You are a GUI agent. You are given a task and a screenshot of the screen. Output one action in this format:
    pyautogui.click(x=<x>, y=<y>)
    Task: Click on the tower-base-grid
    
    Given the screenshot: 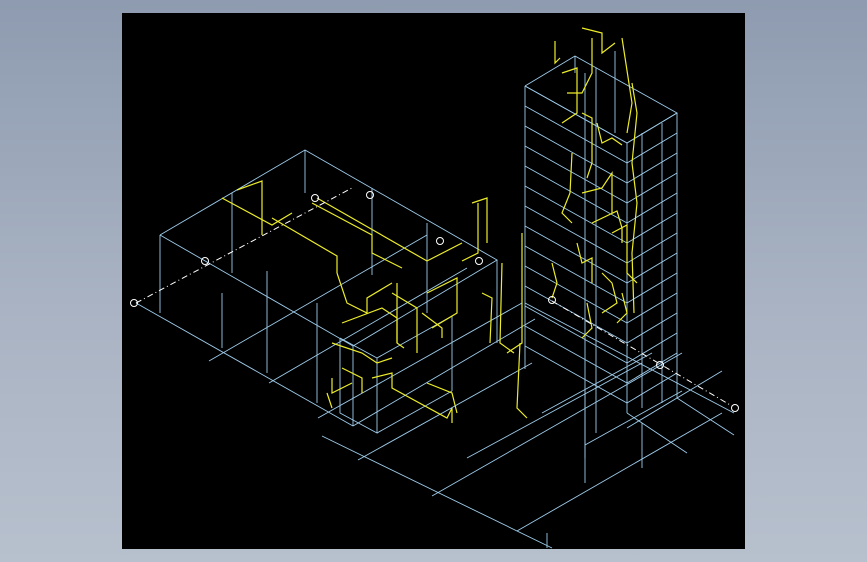 What is the action you would take?
    pyautogui.click(x=629, y=378)
    